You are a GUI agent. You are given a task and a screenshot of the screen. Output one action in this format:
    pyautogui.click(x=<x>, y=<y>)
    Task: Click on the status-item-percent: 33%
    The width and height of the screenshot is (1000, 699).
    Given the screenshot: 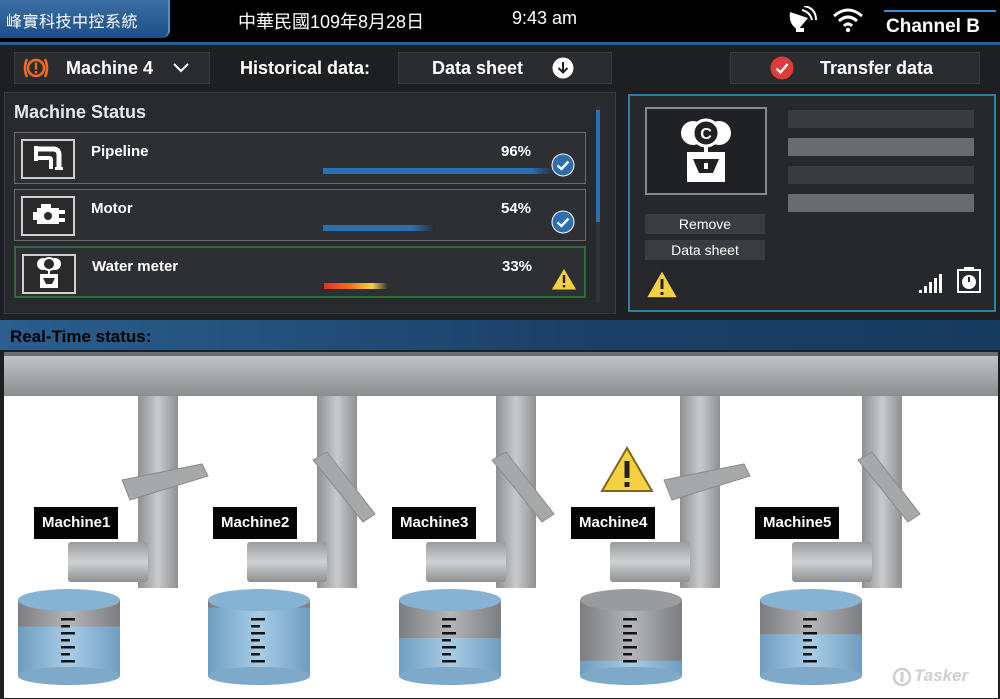 What is the action you would take?
    pyautogui.click(x=517, y=266)
    